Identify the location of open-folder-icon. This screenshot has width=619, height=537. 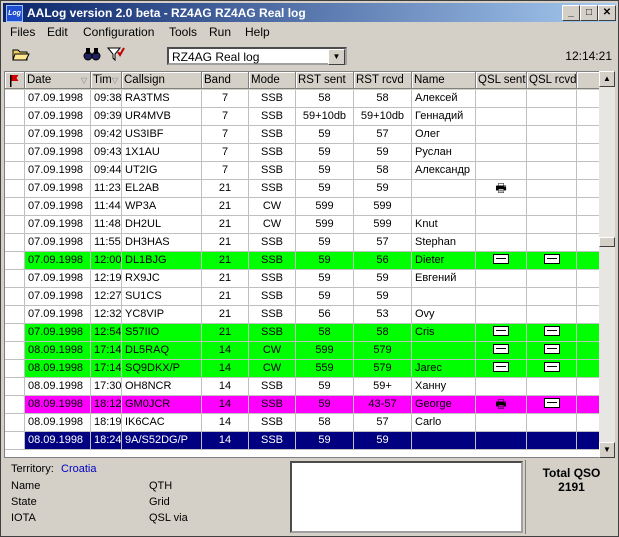
(21, 56).